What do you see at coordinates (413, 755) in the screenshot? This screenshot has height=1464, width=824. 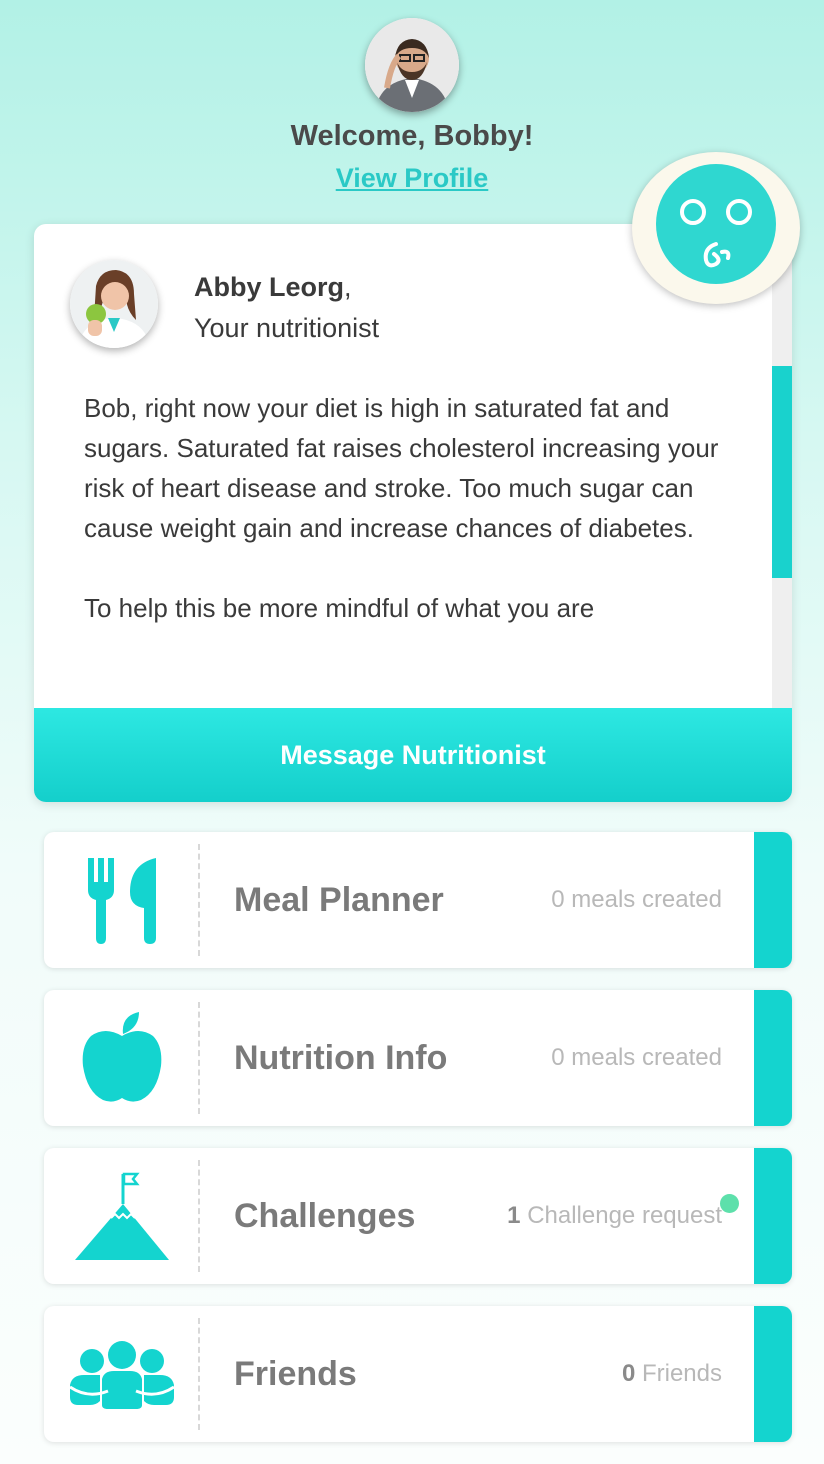 I see `message-nutritionist-button: Message Nutritionist` at bounding box center [413, 755].